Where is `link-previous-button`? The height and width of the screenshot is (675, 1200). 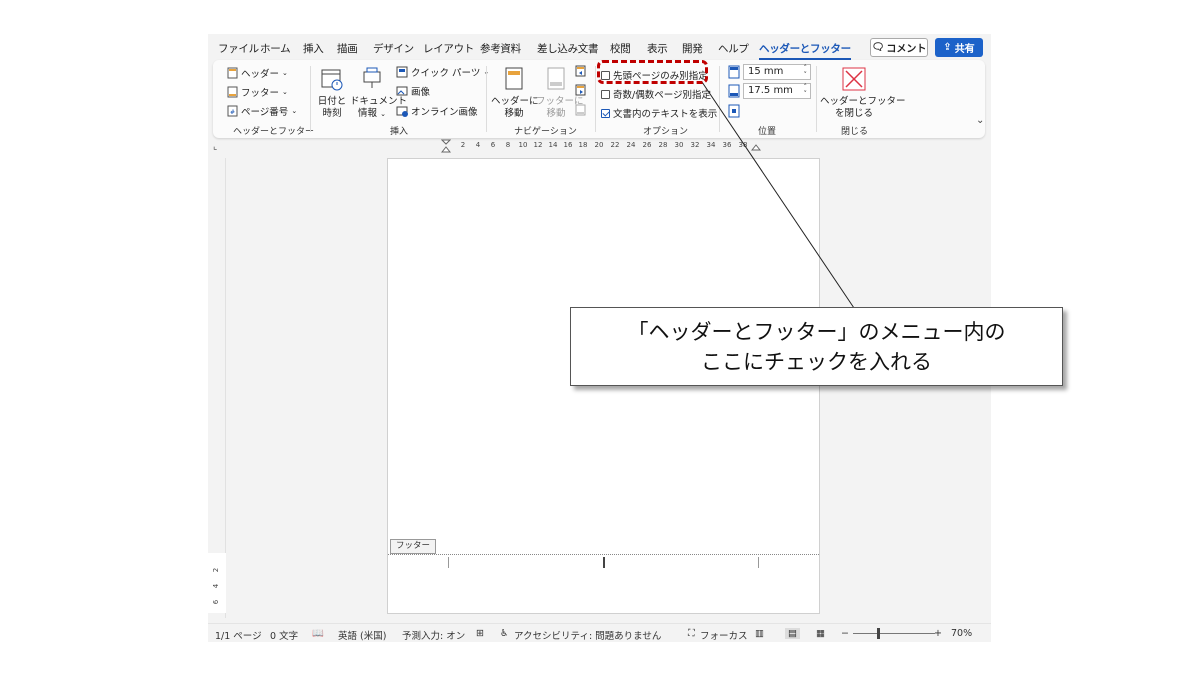
link-previous-button is located at coordinates (581, 110).